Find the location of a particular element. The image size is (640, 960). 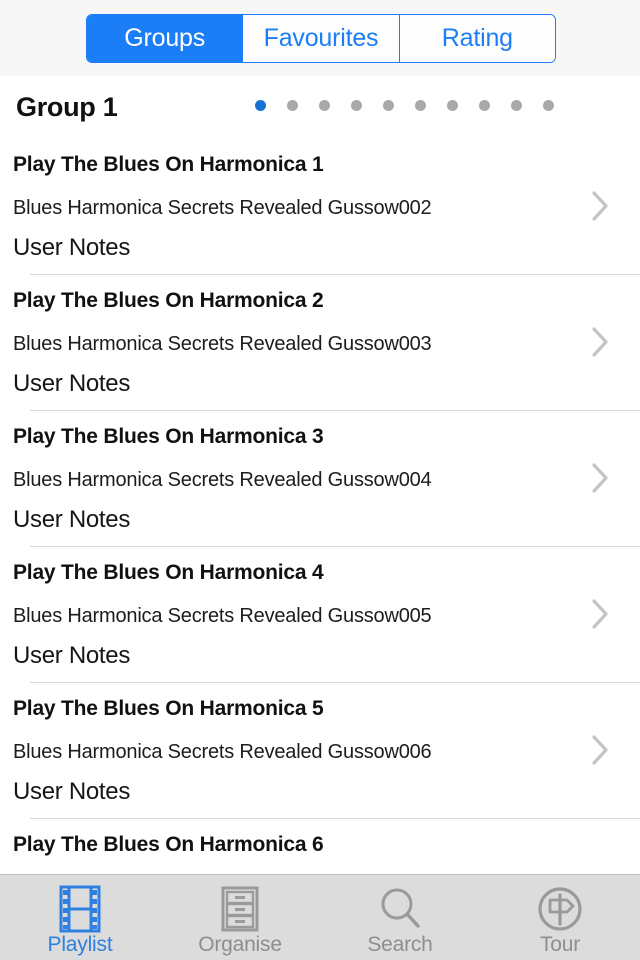

segment-favourites: Favourites is located at coordinates (321, 38).